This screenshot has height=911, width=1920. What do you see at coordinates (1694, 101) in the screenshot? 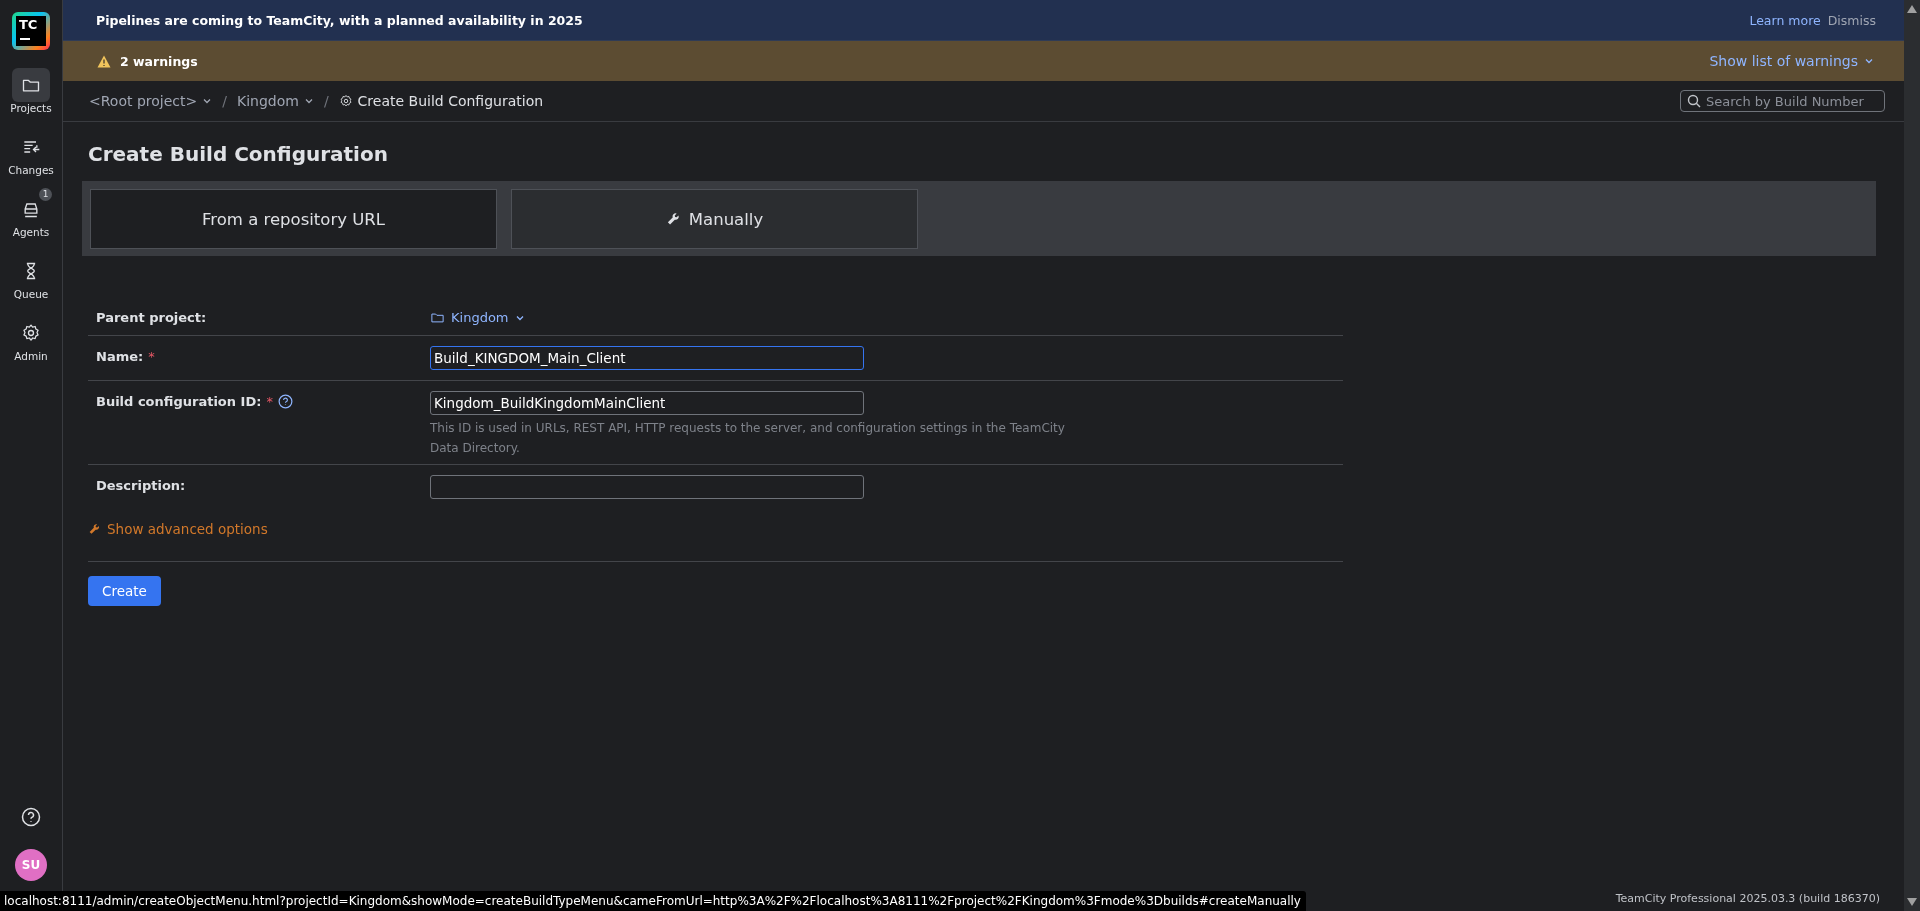
I see `search-icon` at bounding box center [1694, 101].